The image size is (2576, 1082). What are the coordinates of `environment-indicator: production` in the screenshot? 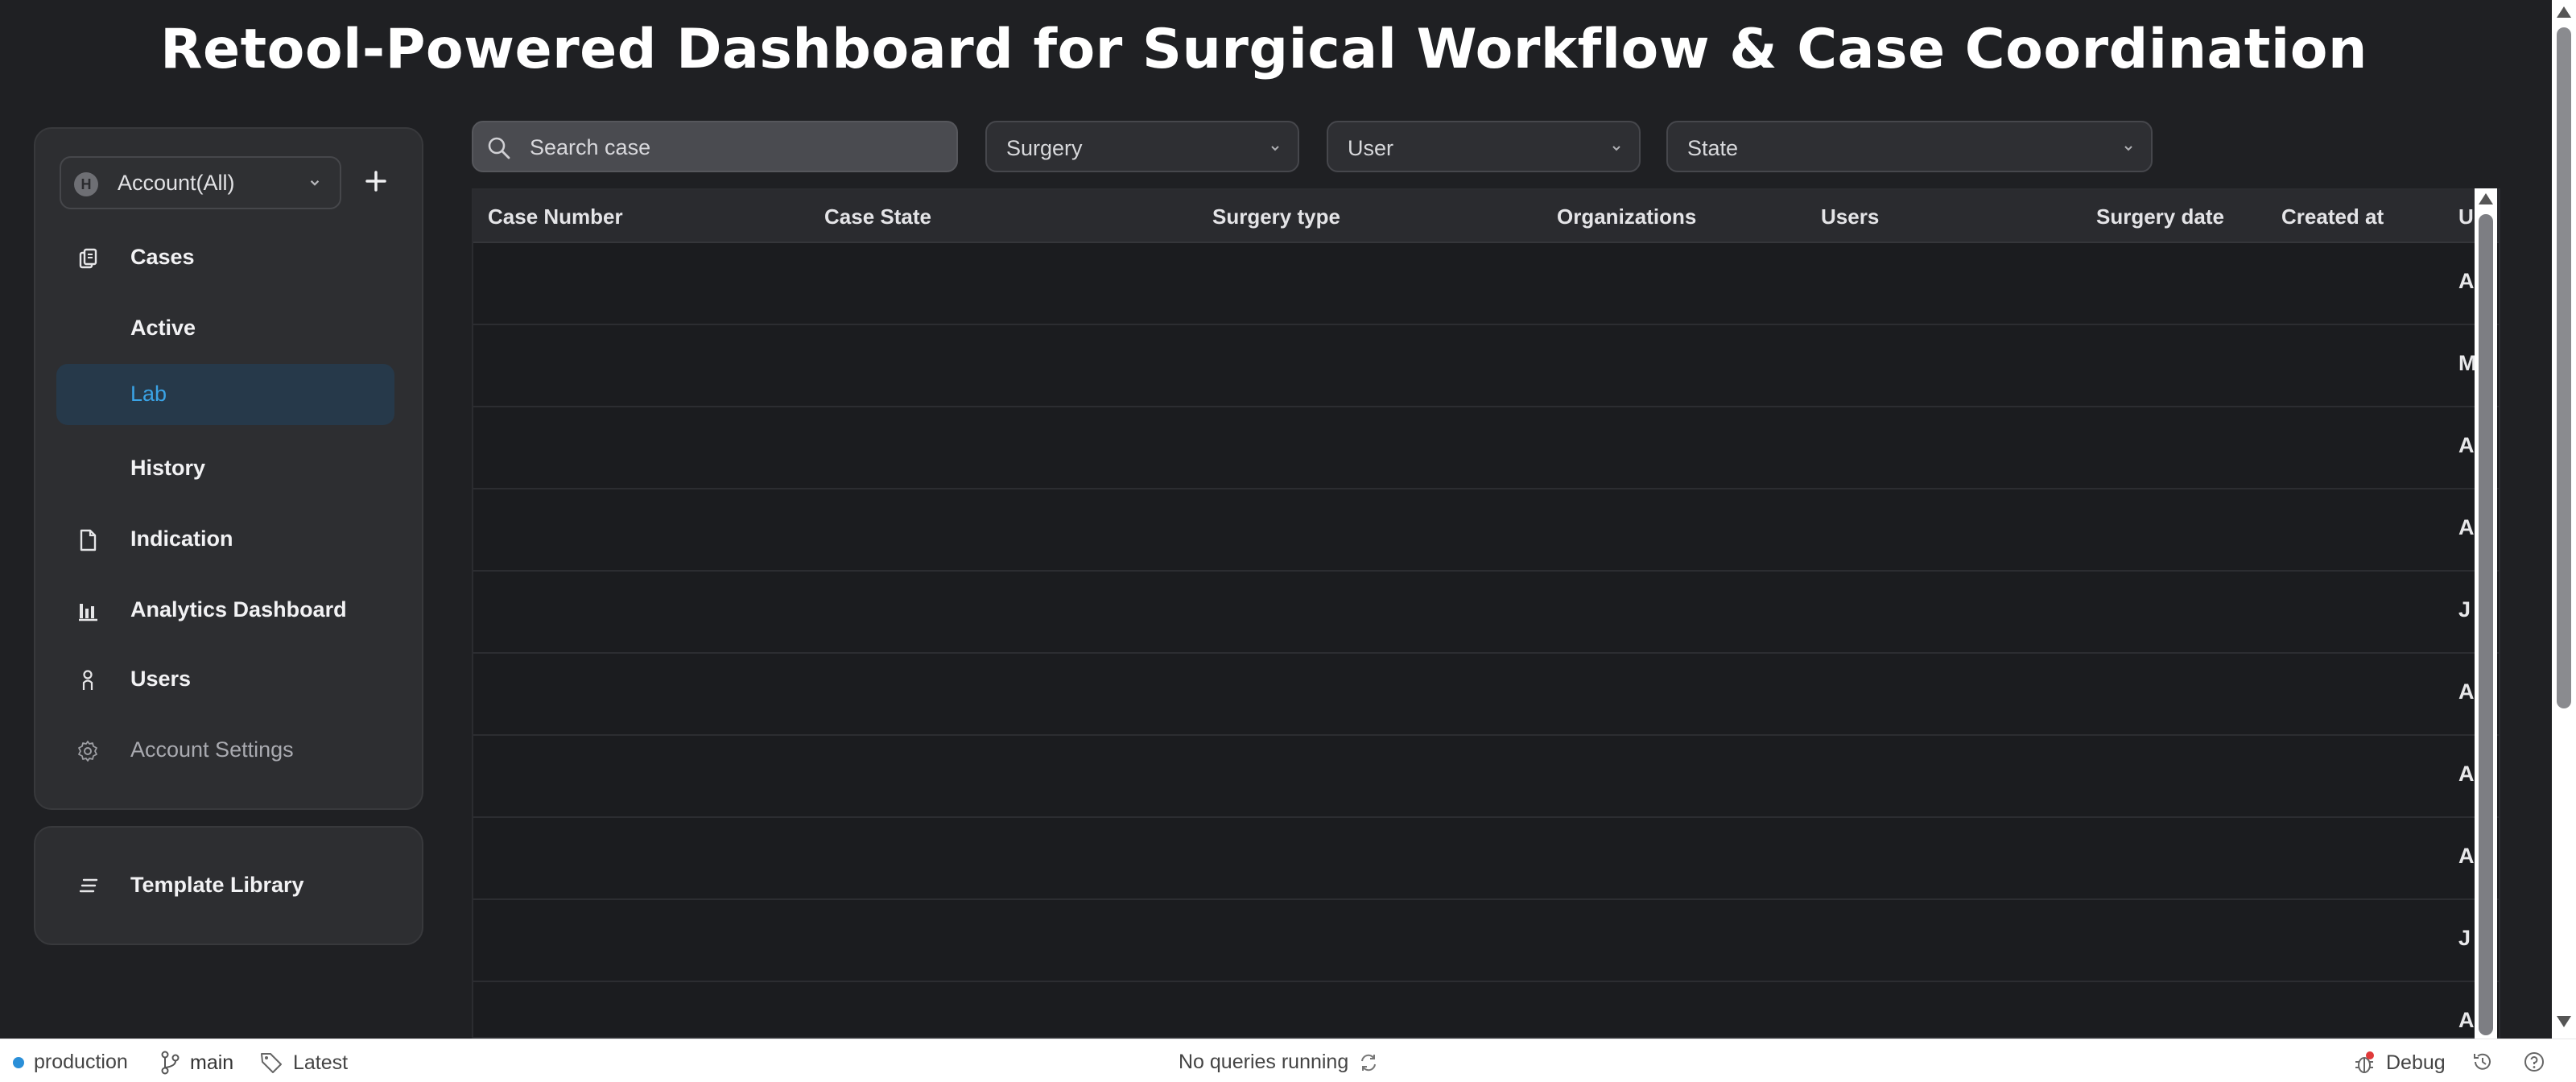 It's located at (70, 1062).